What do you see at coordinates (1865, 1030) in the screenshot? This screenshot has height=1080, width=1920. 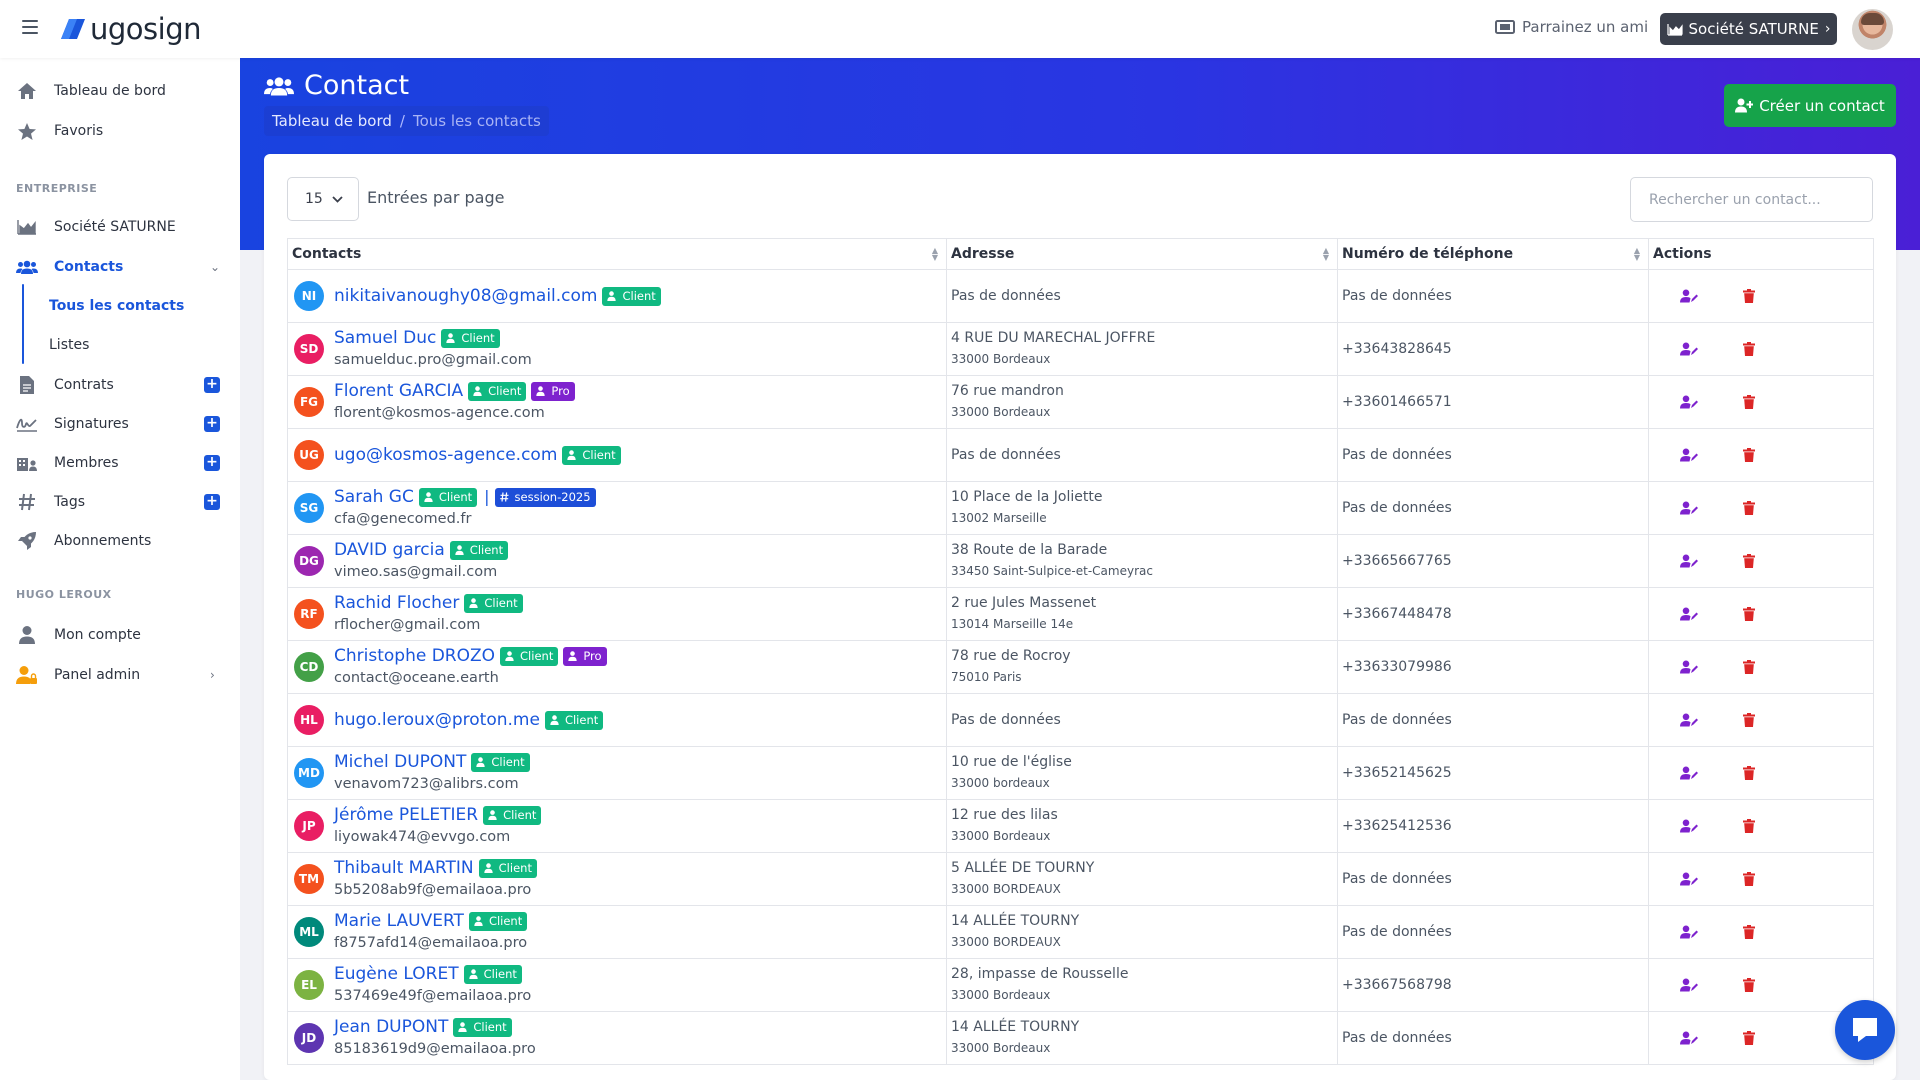 I see `chat-widget-button` at bounding box center [1865, 1030].